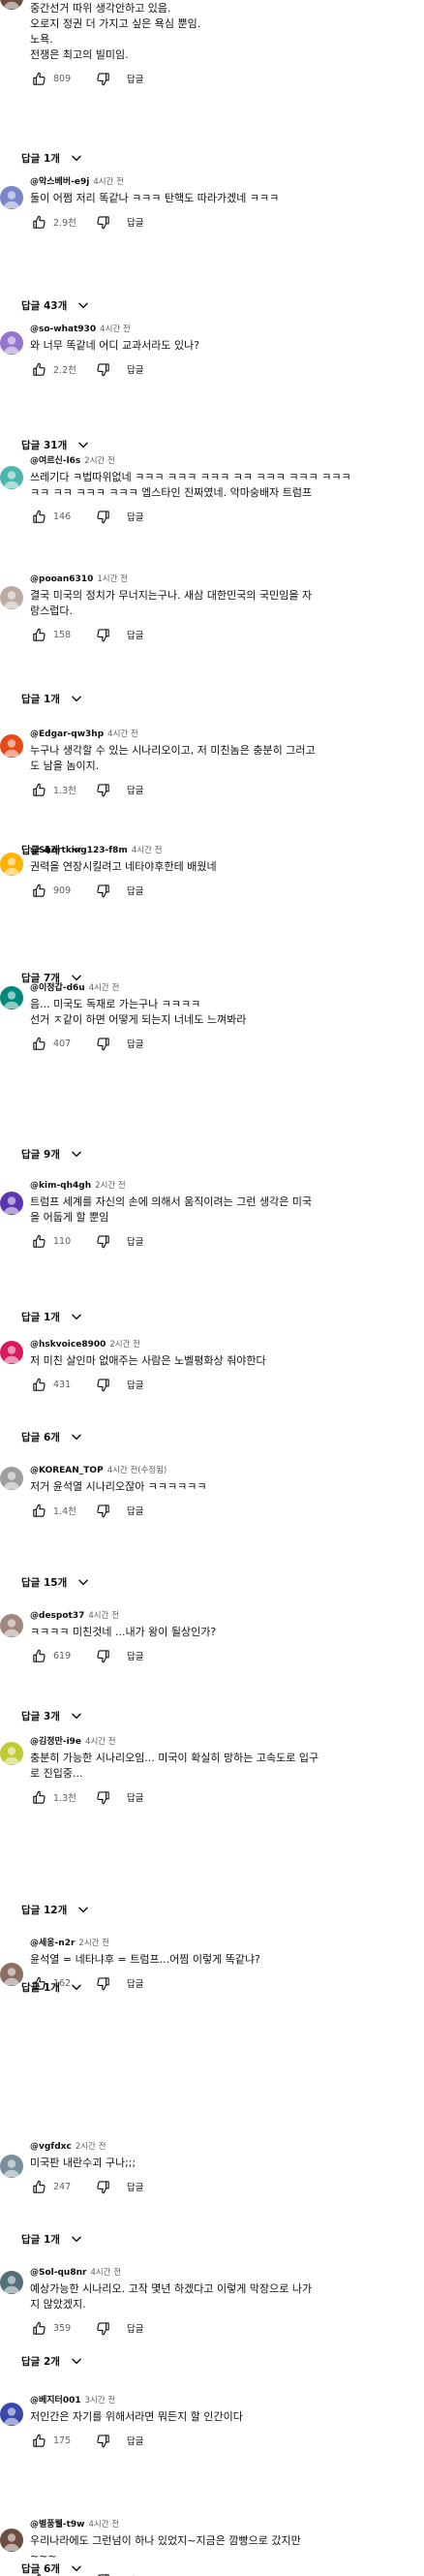 The height and width of the screenshot is (2576, 424). I want to click on comment-timestamp: 1시간 전, so click(112, 579).